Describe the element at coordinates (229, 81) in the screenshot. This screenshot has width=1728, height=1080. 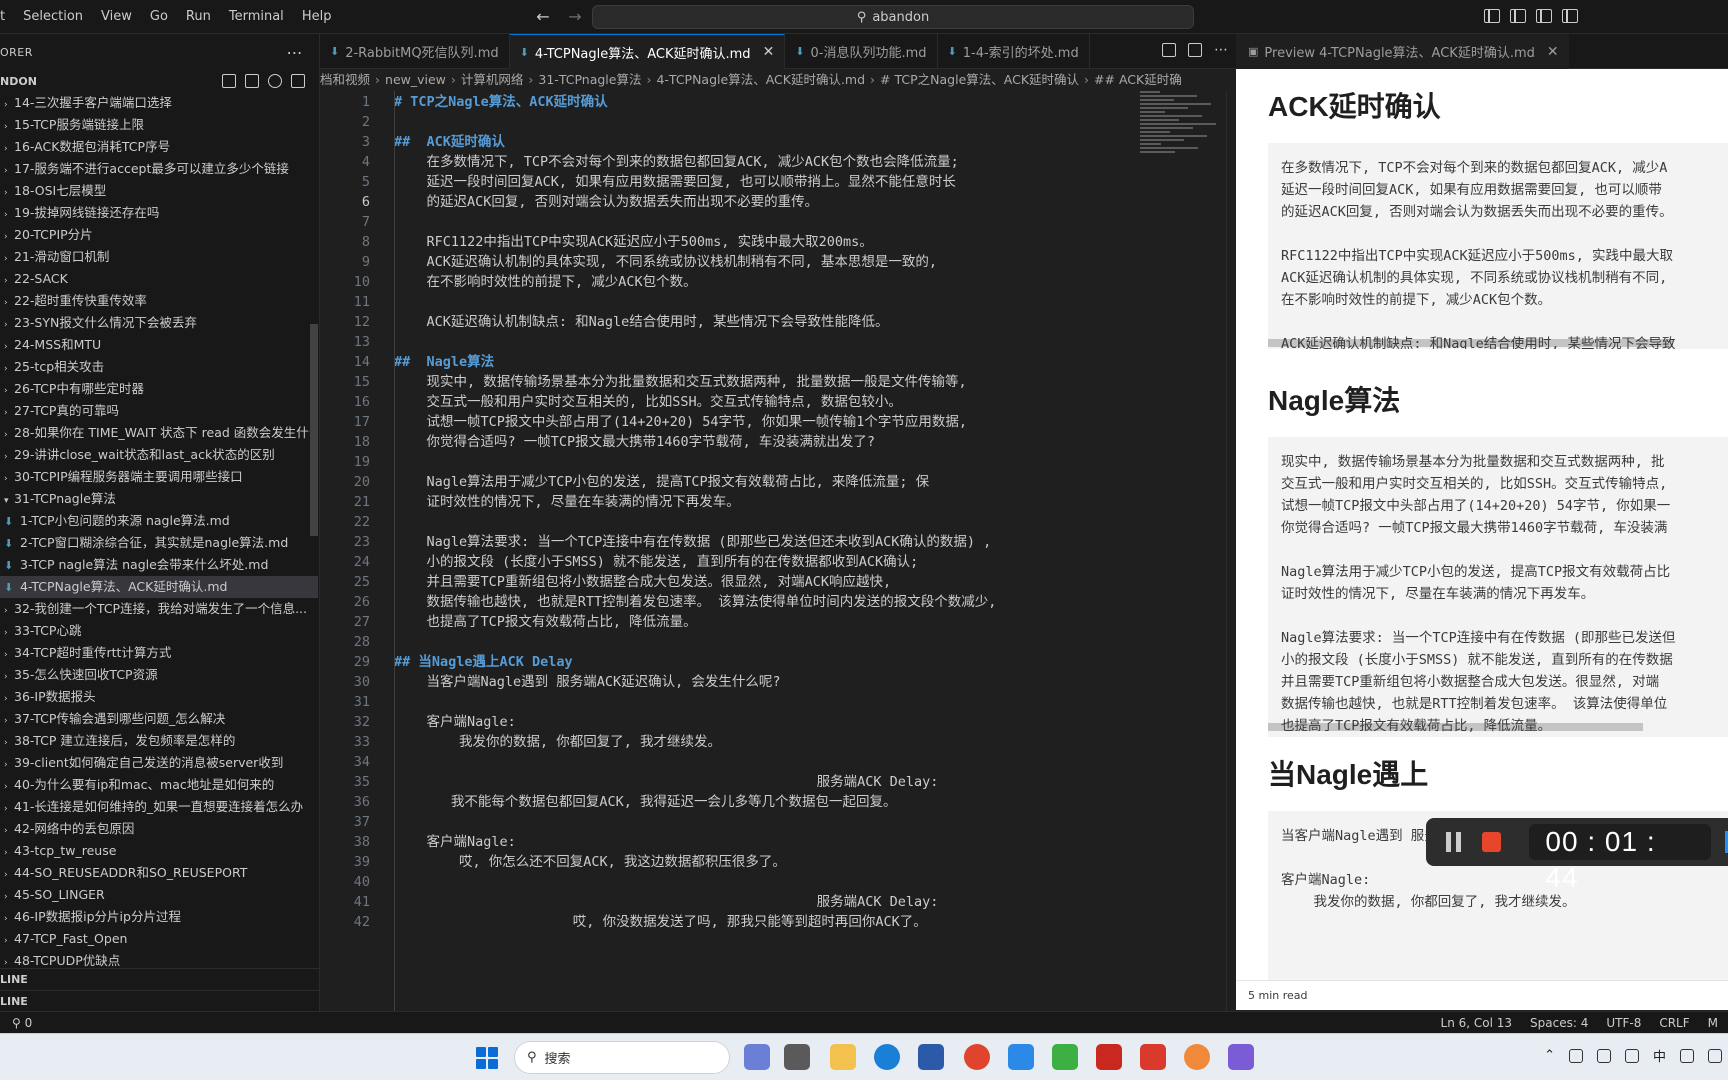
I see `new-file-icon` at that location.